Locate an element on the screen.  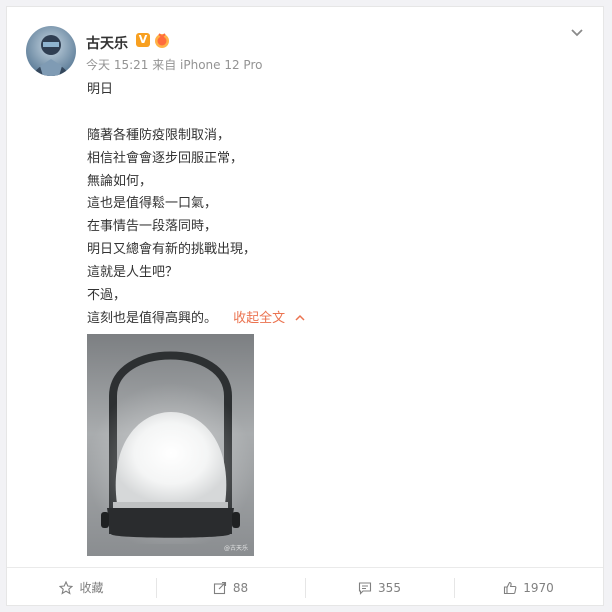
share-button: 88 is located at coordinates (230, 587).